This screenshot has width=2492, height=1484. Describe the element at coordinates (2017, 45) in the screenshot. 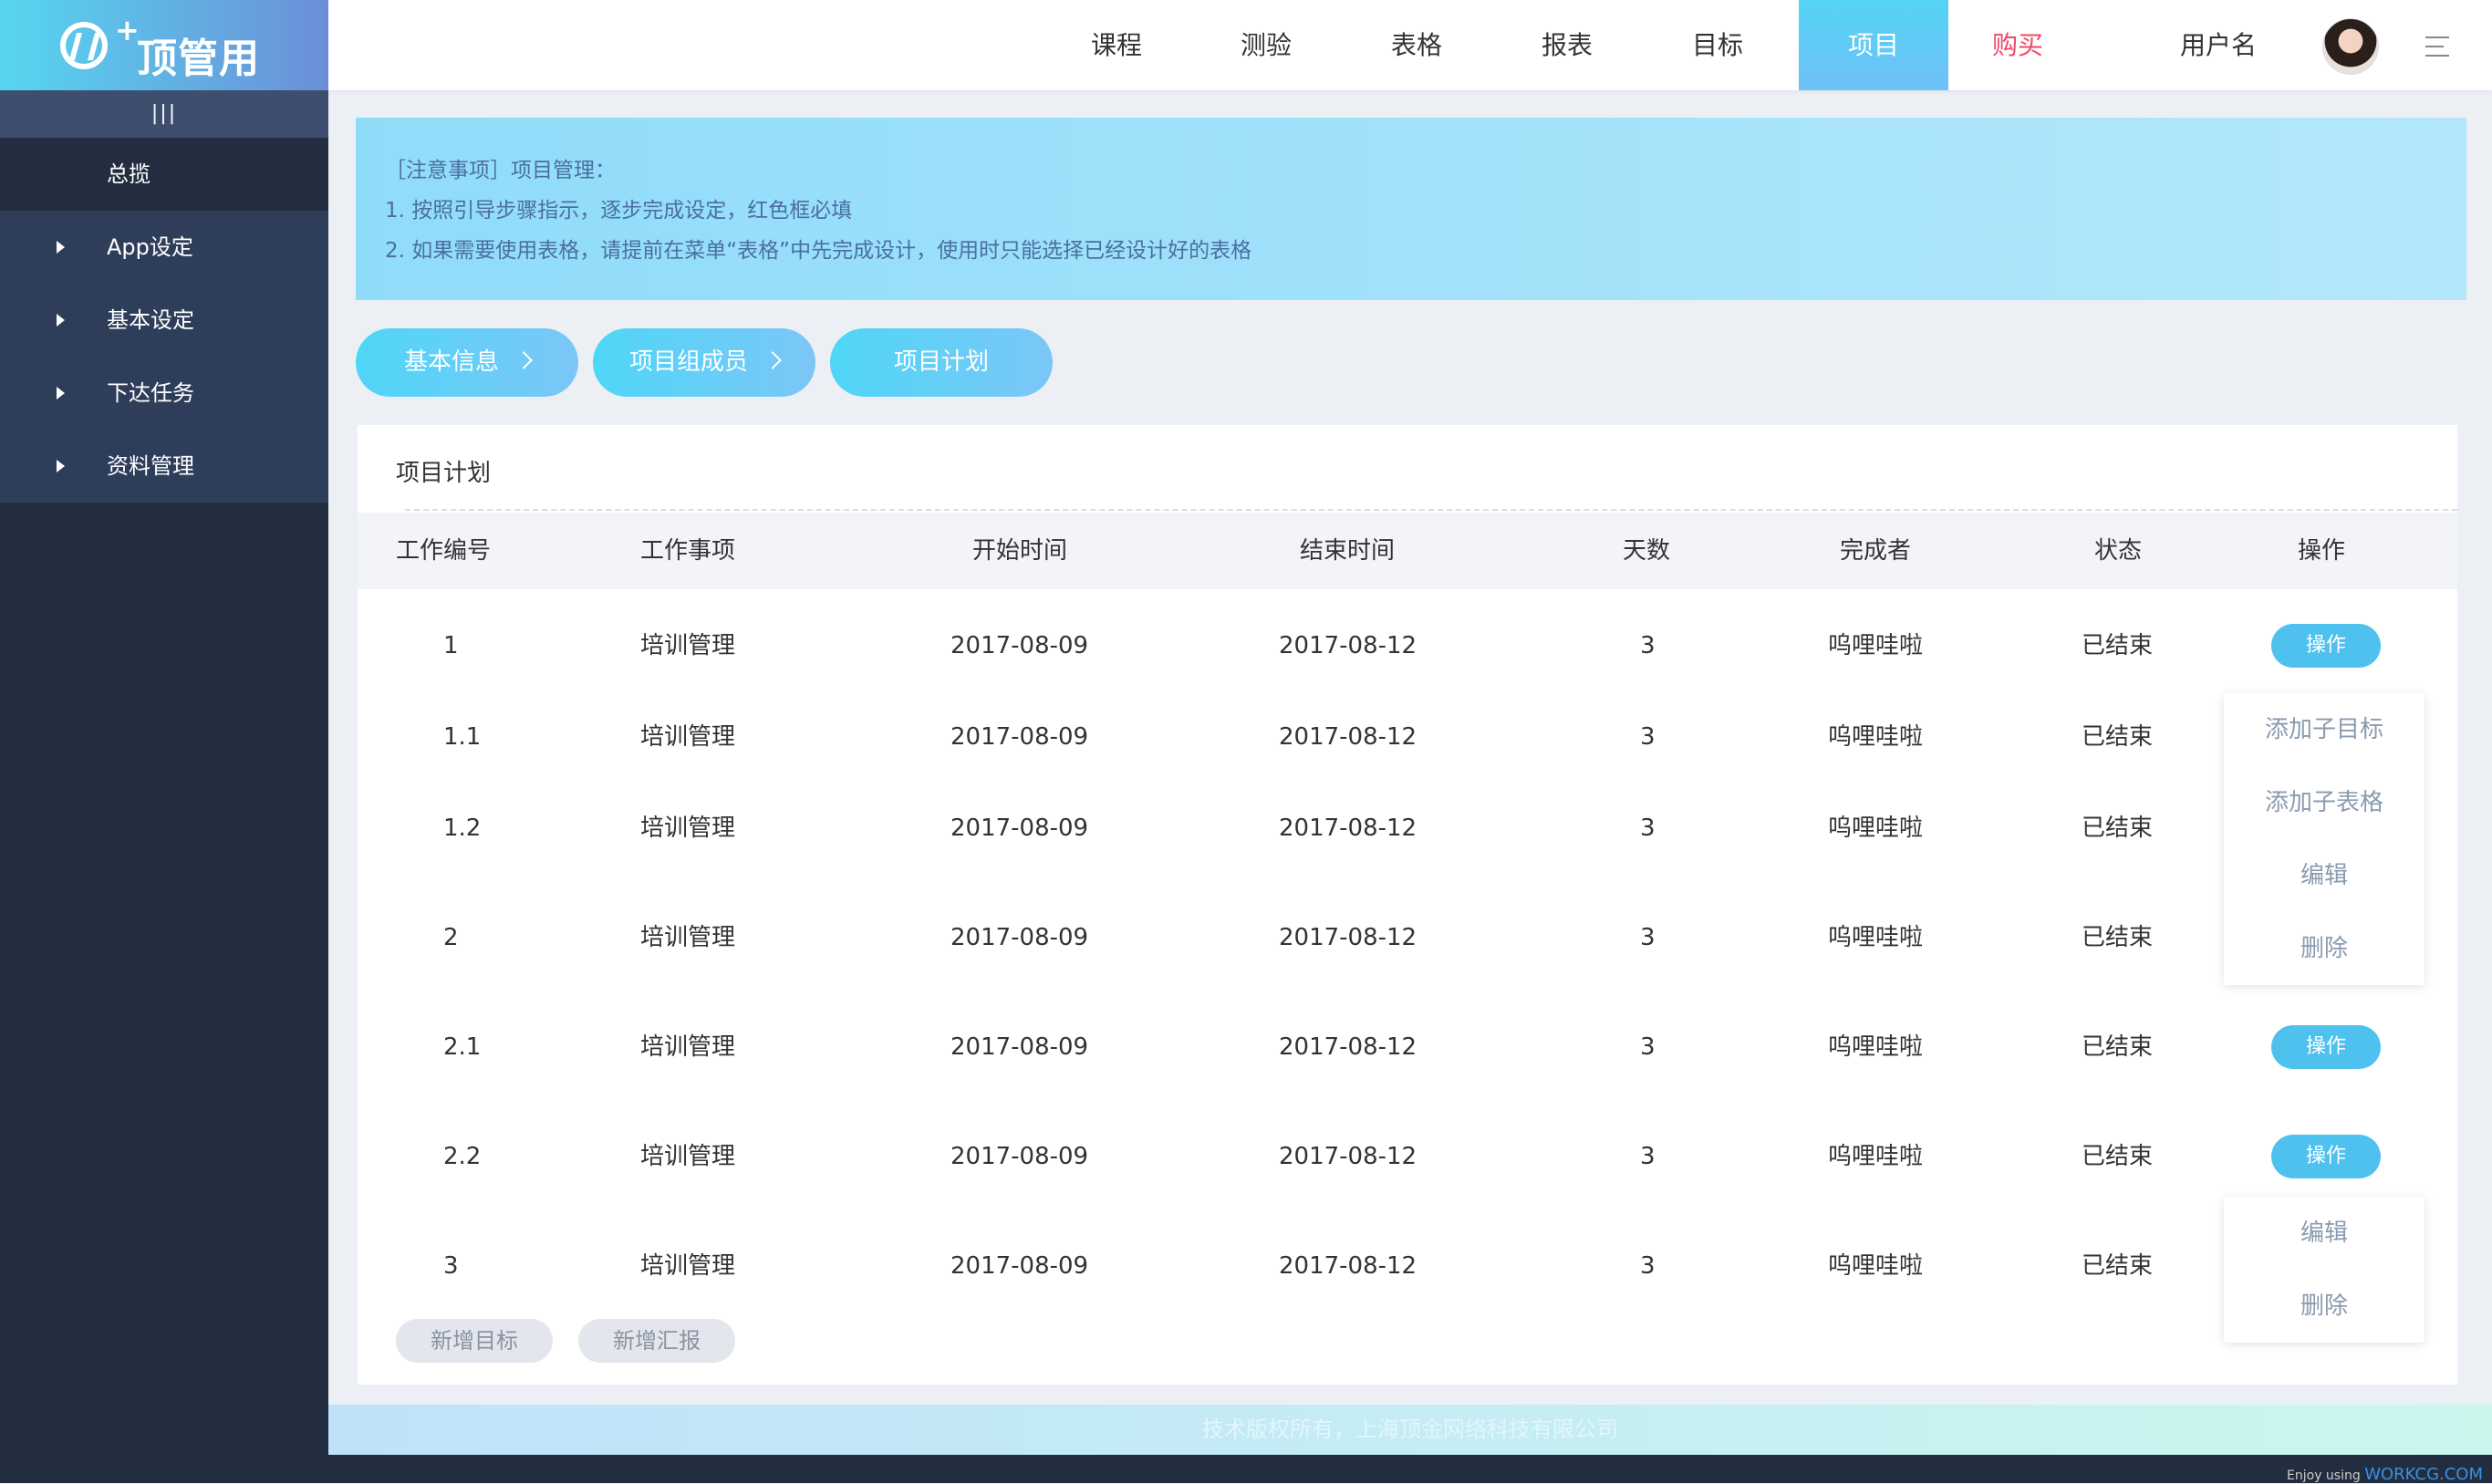

I see `nav-buy: 购买` at that location.